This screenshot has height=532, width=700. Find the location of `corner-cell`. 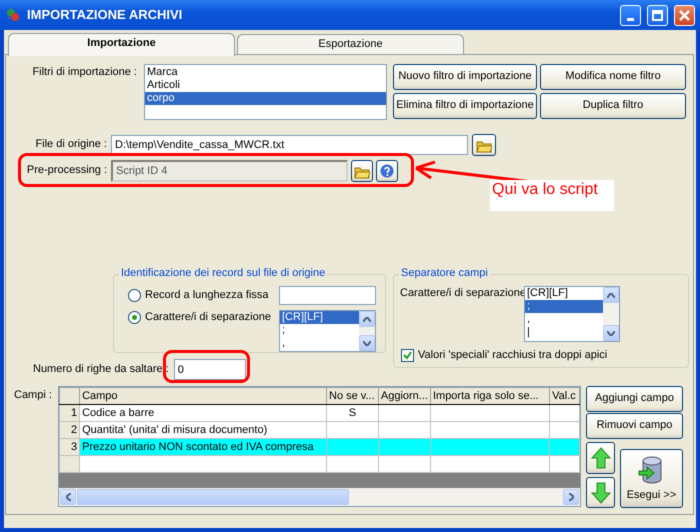

corner-cell is located at coordinates (70, 396).